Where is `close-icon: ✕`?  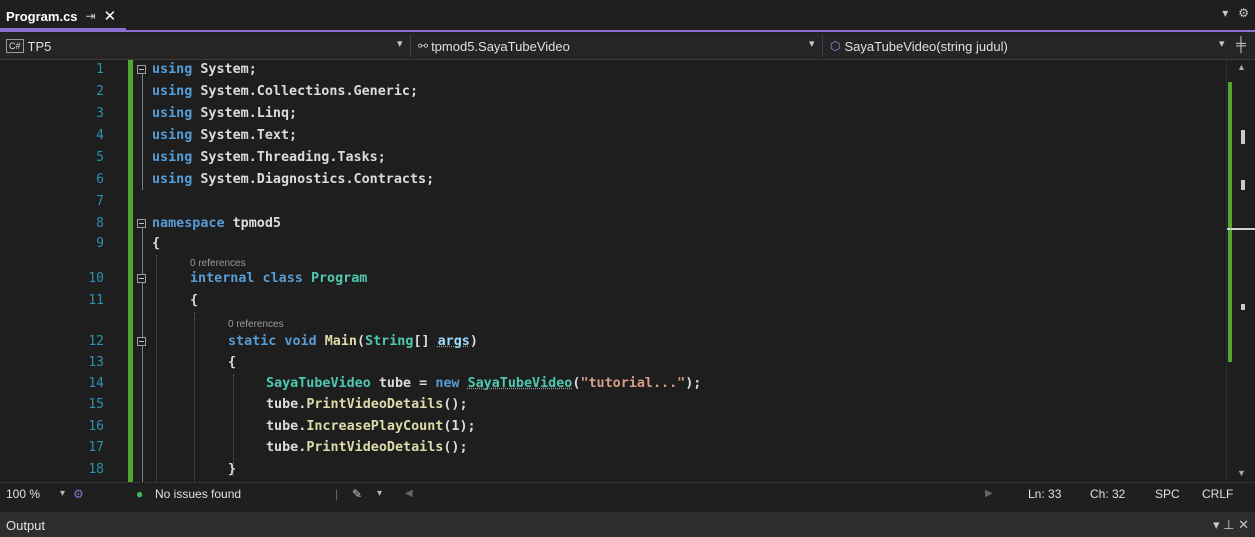 close-icon: ✕ is located at coordinates (110, 16).